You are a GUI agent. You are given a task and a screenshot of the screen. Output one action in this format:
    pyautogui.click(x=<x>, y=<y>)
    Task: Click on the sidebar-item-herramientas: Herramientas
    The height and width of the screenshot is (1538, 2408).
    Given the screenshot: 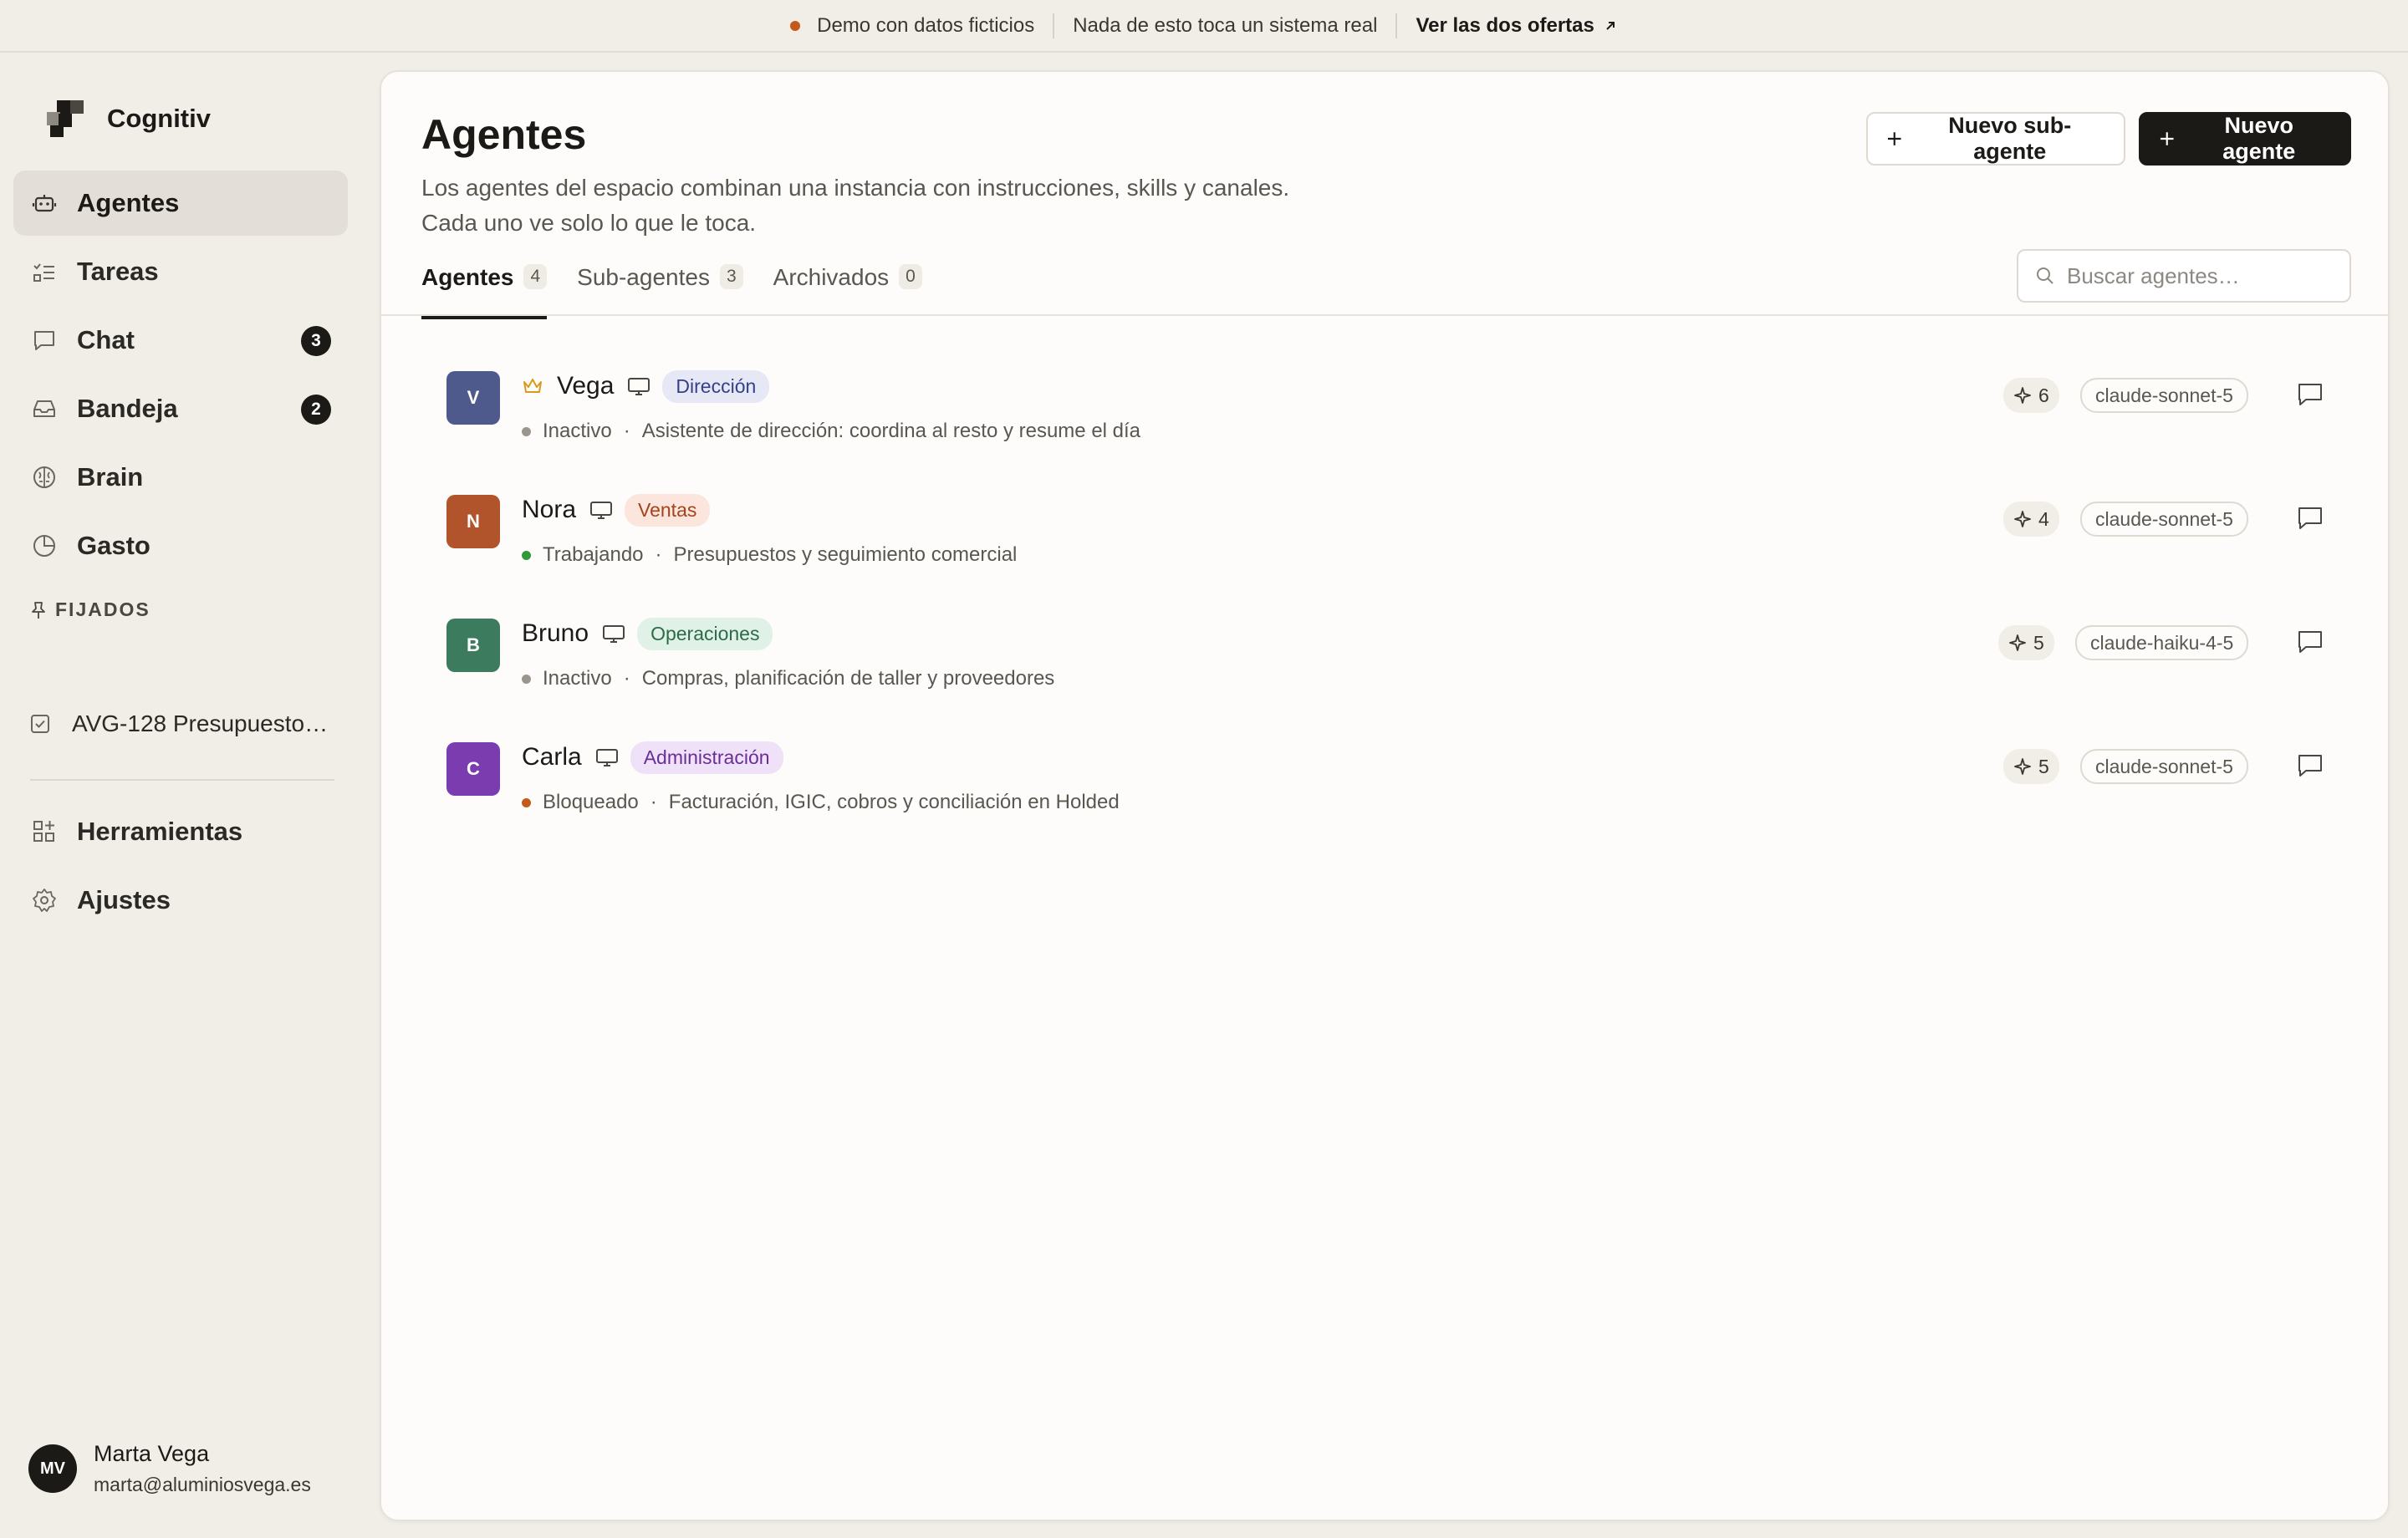 What is the action you would take?
    pyautogui.click(x=180, y=832)
    